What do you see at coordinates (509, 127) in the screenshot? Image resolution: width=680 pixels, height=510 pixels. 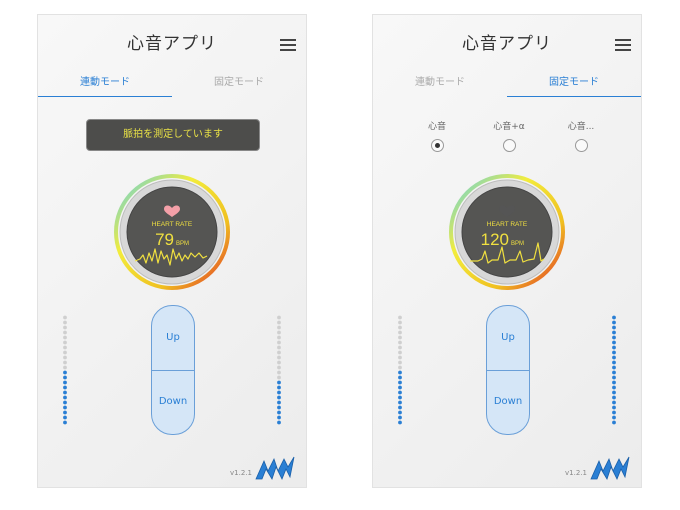 I see `radio-label: 心音+α` at bounding box center [509, 127].